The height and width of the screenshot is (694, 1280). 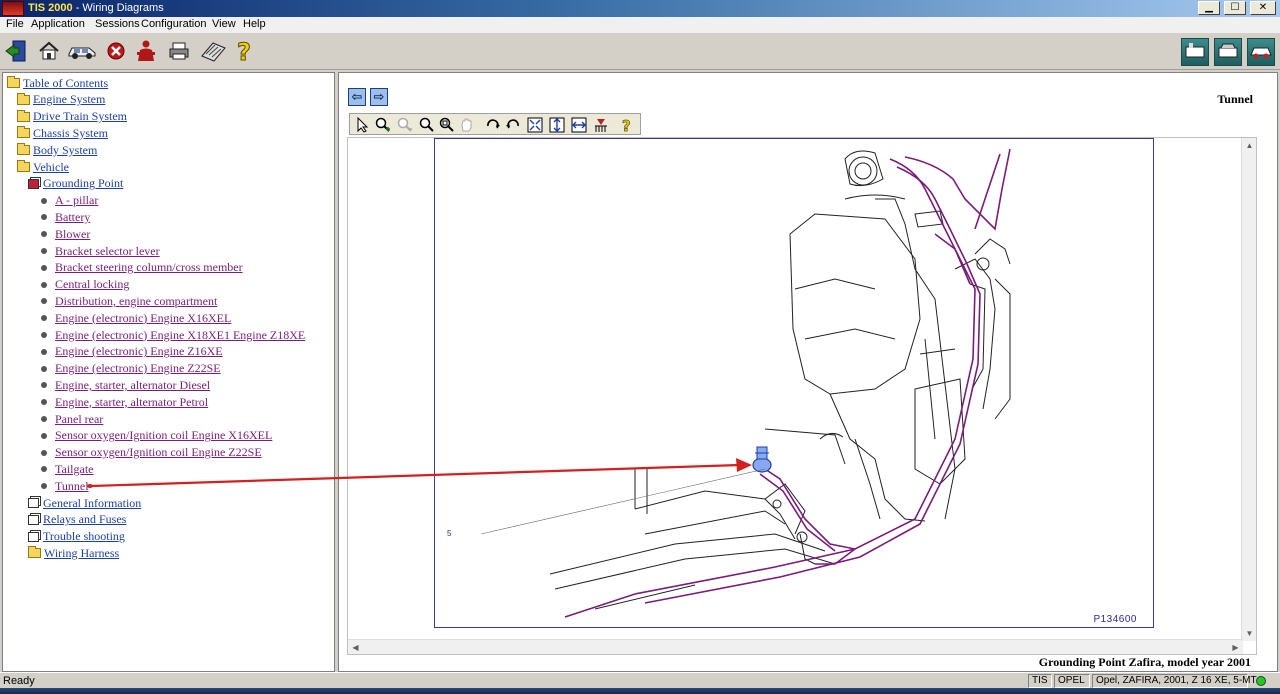 I want to click on maximize-button: ☐, so click(x=1235, y=8).